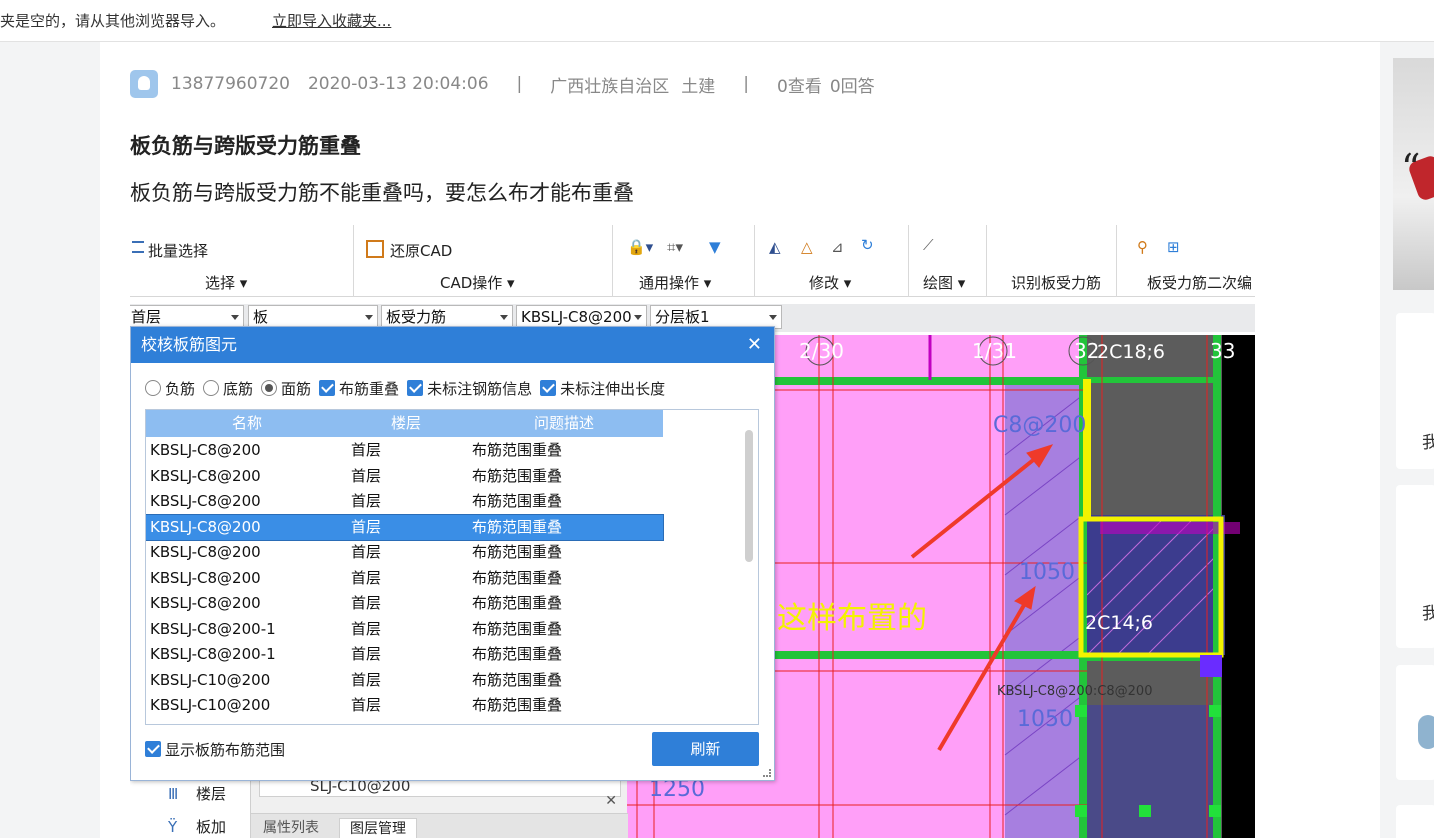 This screenshot has height=838, width=1434. What do you see at coordinates (477, 282) in the screenshot?
I see `cad-group-label: CAD操作 ▾` at bounding box center [477, 282].